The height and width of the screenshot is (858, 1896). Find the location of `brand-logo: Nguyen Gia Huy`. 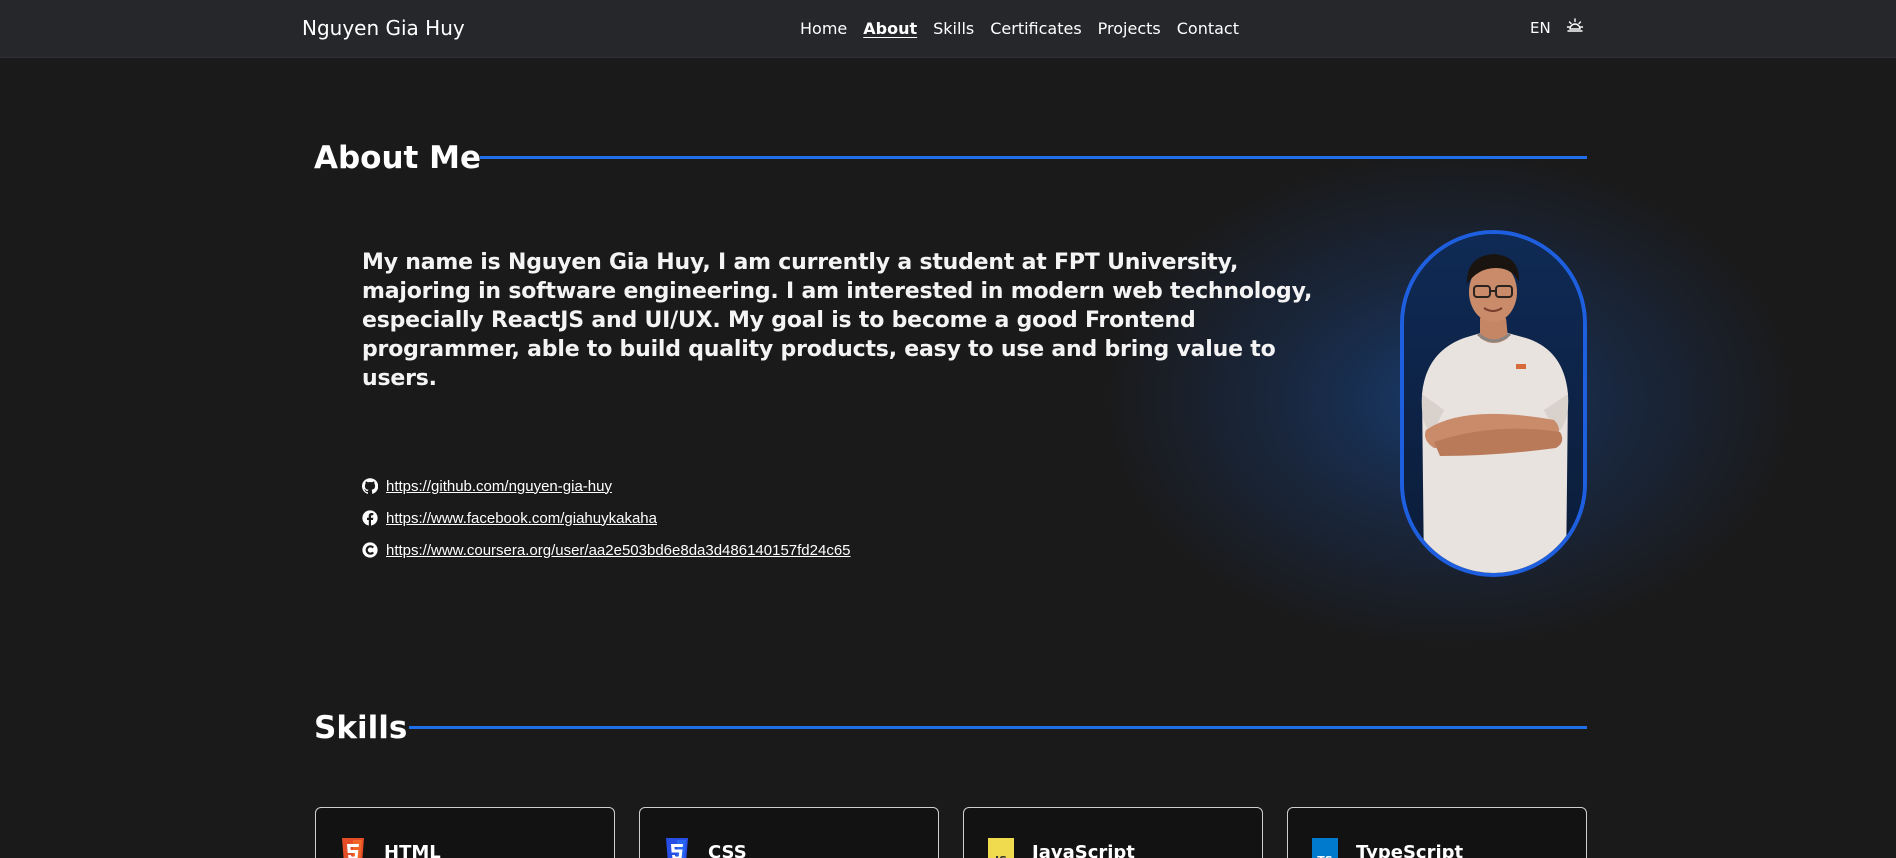

brand-logo: Nguyen Gia Huy is located at coordinates (383, 28).